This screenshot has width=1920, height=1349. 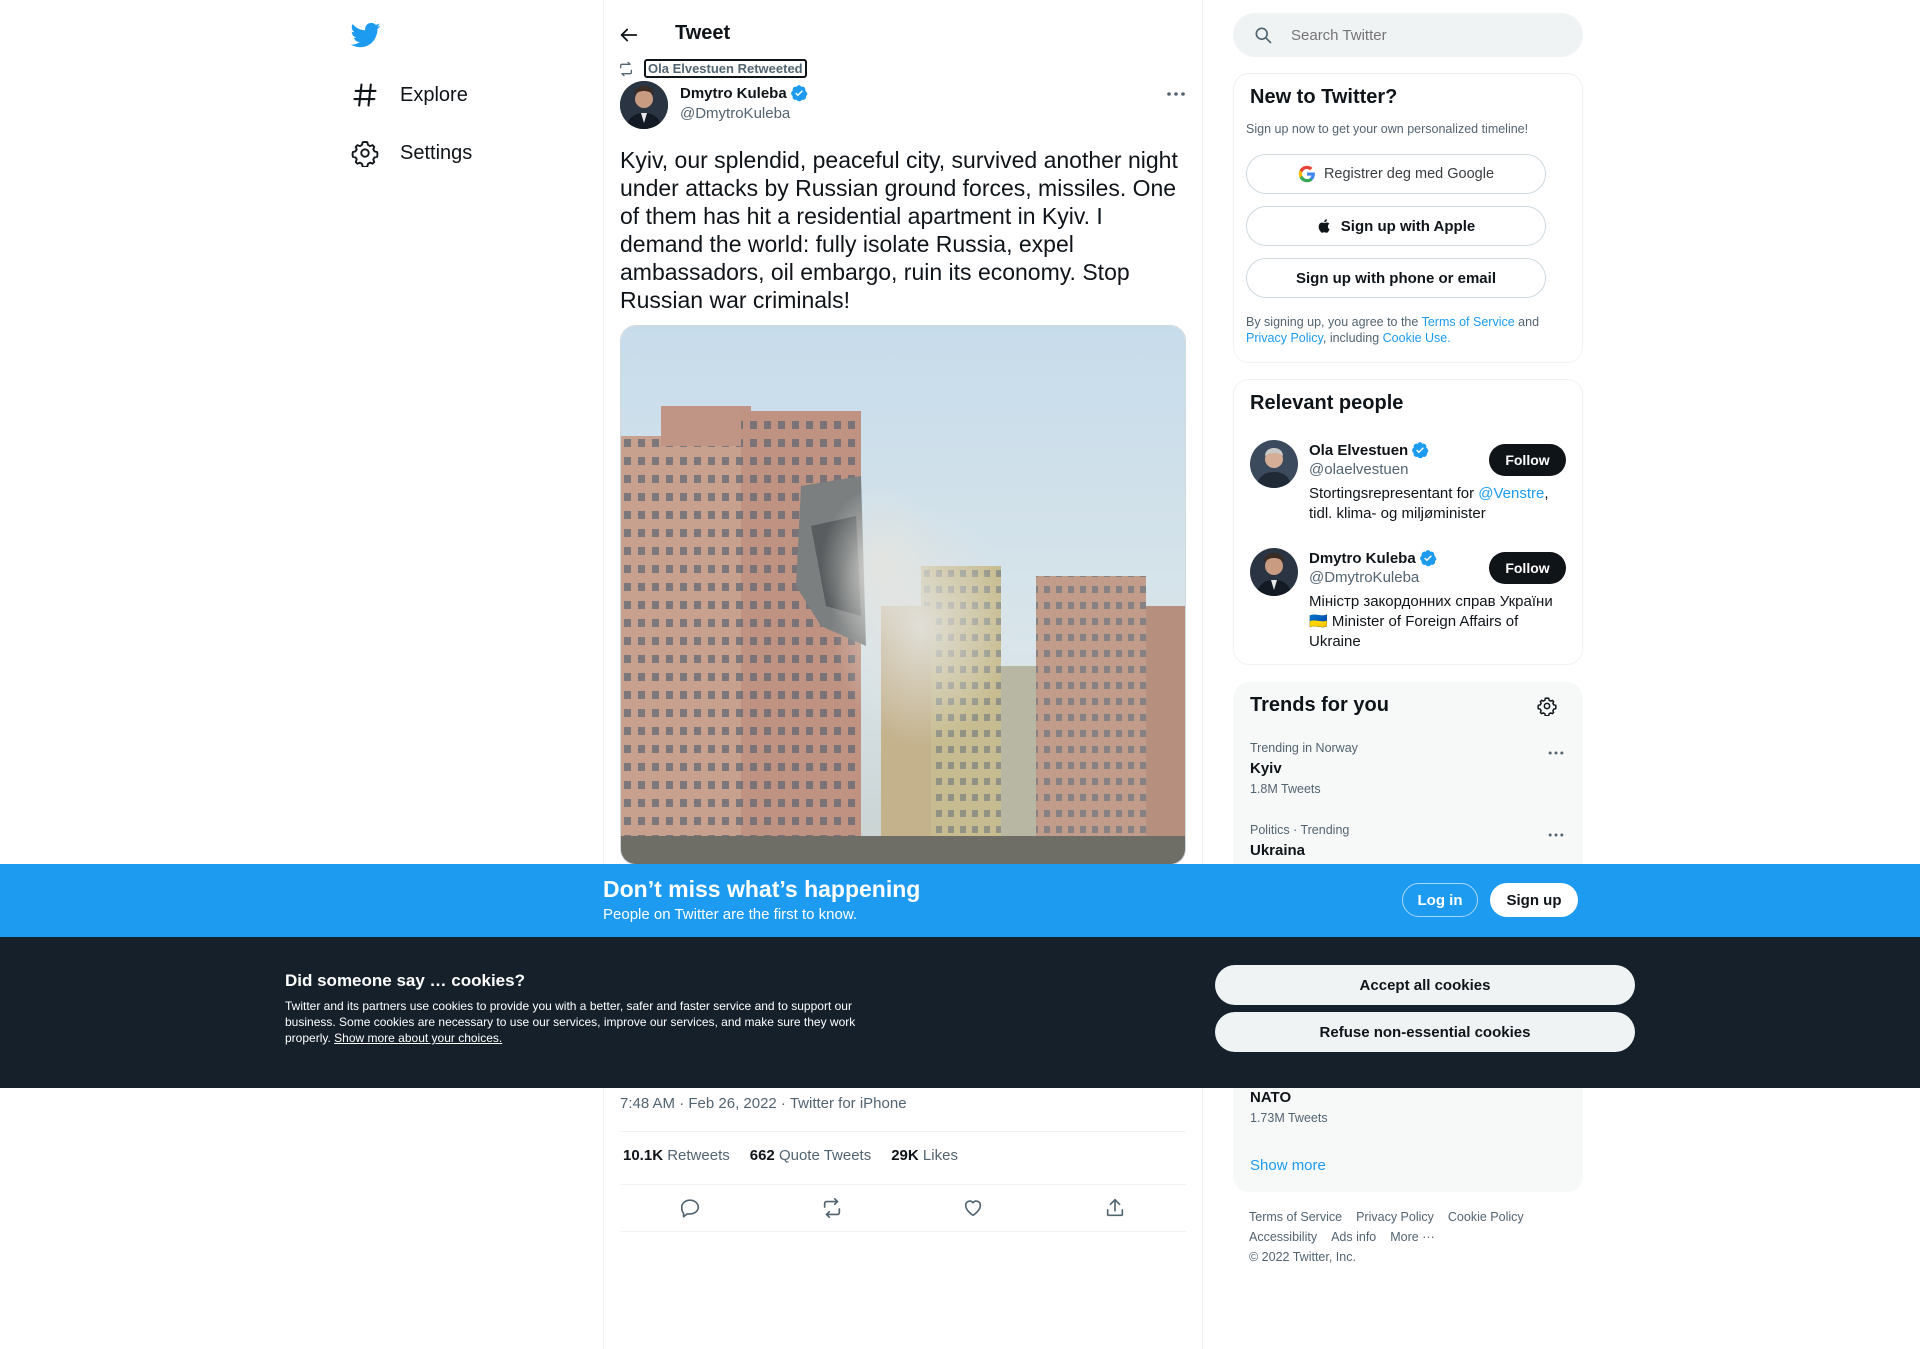 I want to click on footer-more-link: More ···, so click(x=1412, y=1237).